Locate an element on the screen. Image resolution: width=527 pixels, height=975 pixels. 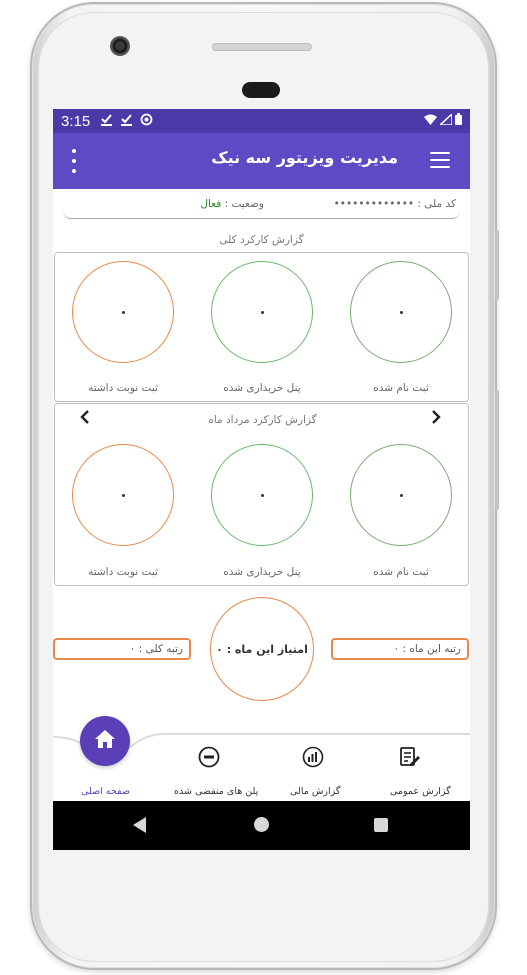
monthly-appointments-circle is located at coordinates (123, 495).